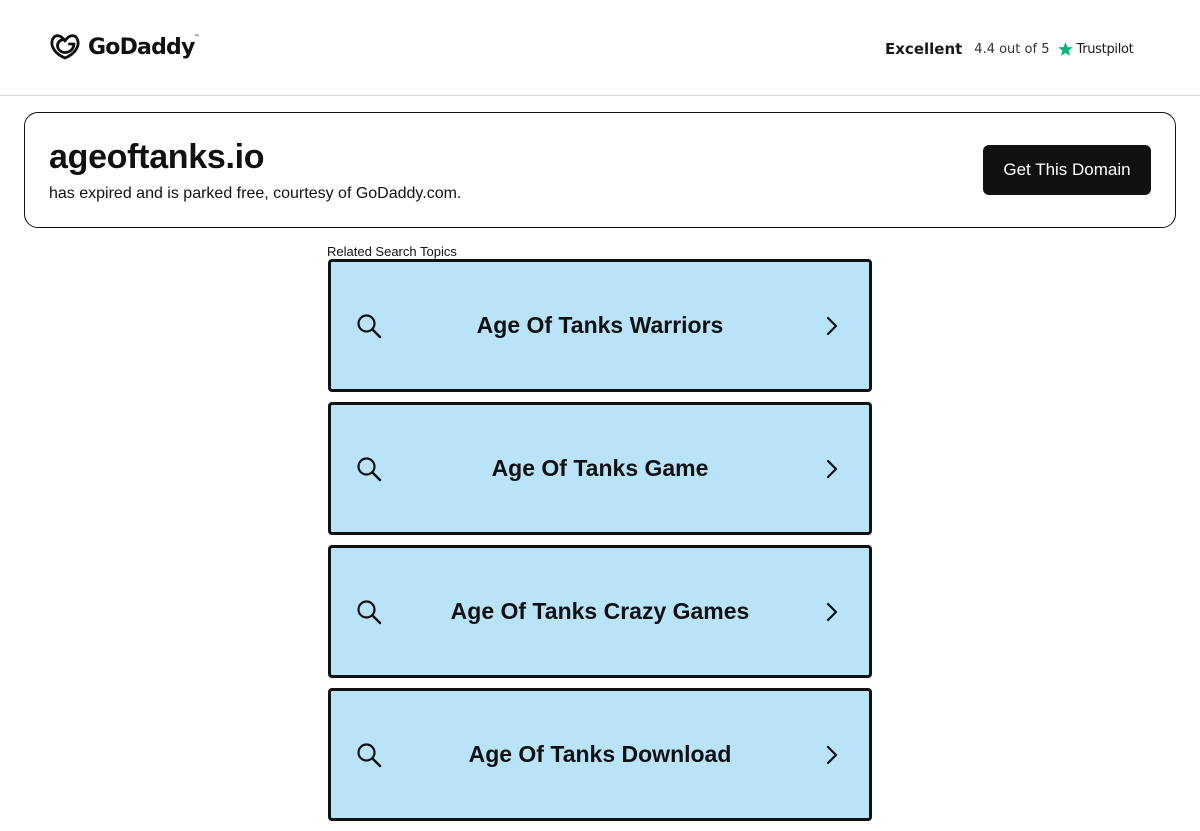  I want to click on related-topic-label: Age Of Tanks Crazy Games, so click(600, 611).